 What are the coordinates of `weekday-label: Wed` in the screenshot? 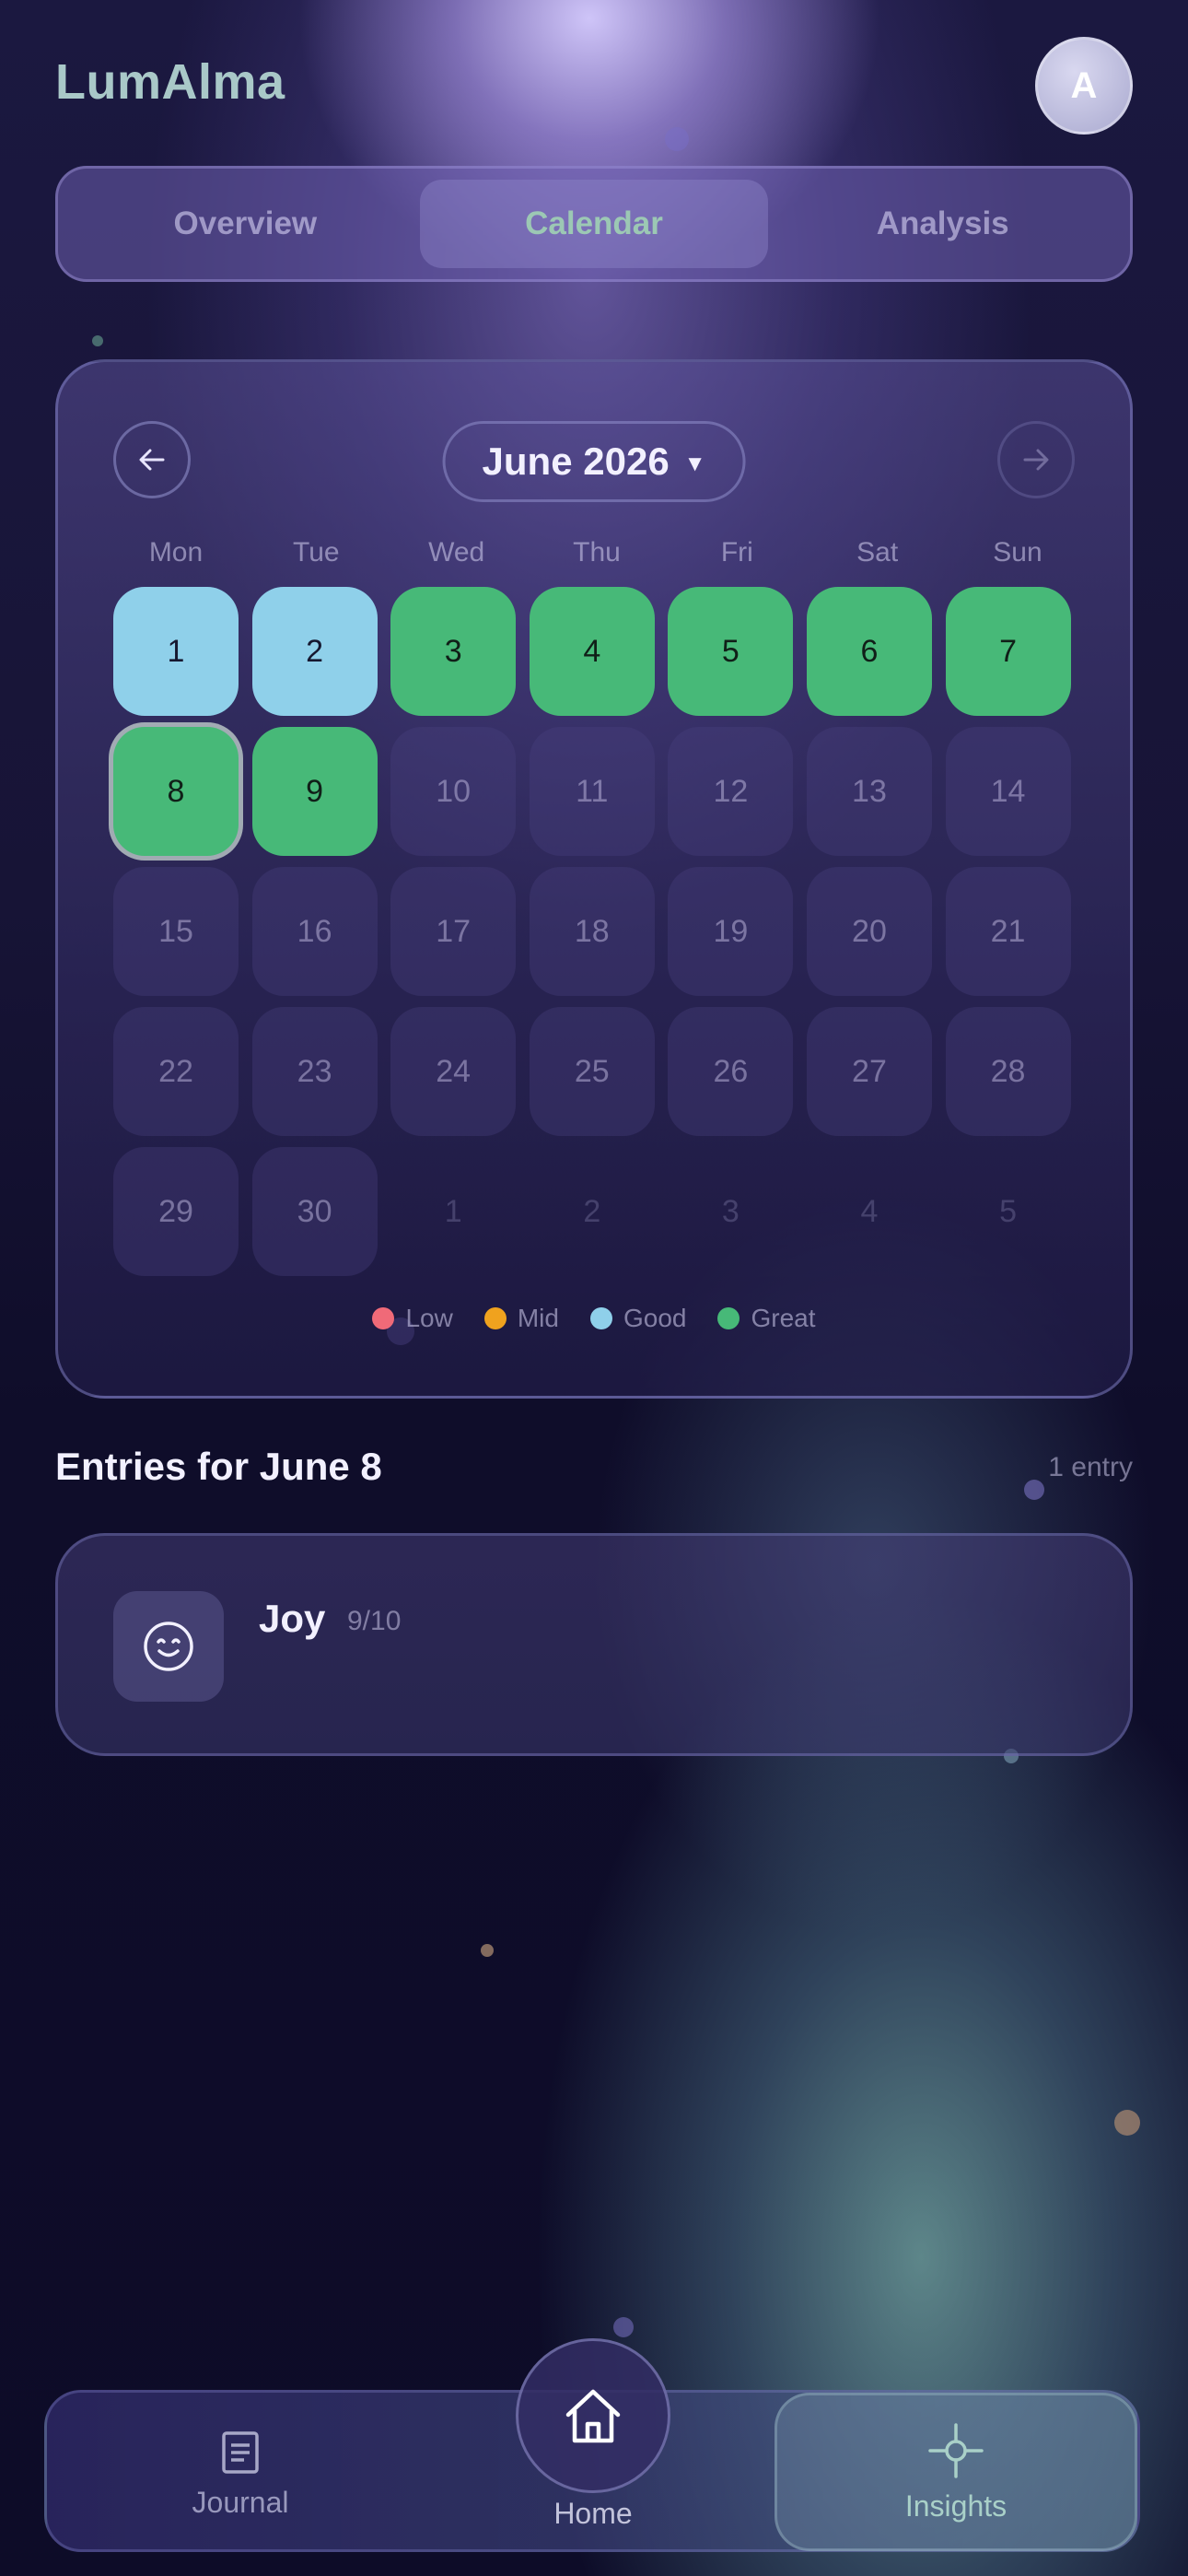 It's located at (456, 552).